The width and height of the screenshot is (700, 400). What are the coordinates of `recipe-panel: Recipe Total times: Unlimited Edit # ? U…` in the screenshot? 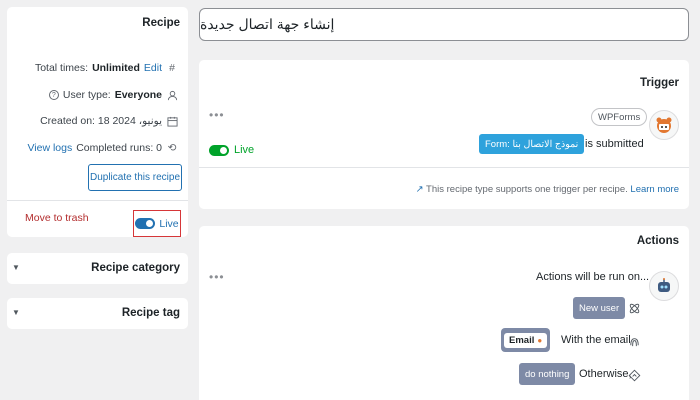 It's located at (97, 122).